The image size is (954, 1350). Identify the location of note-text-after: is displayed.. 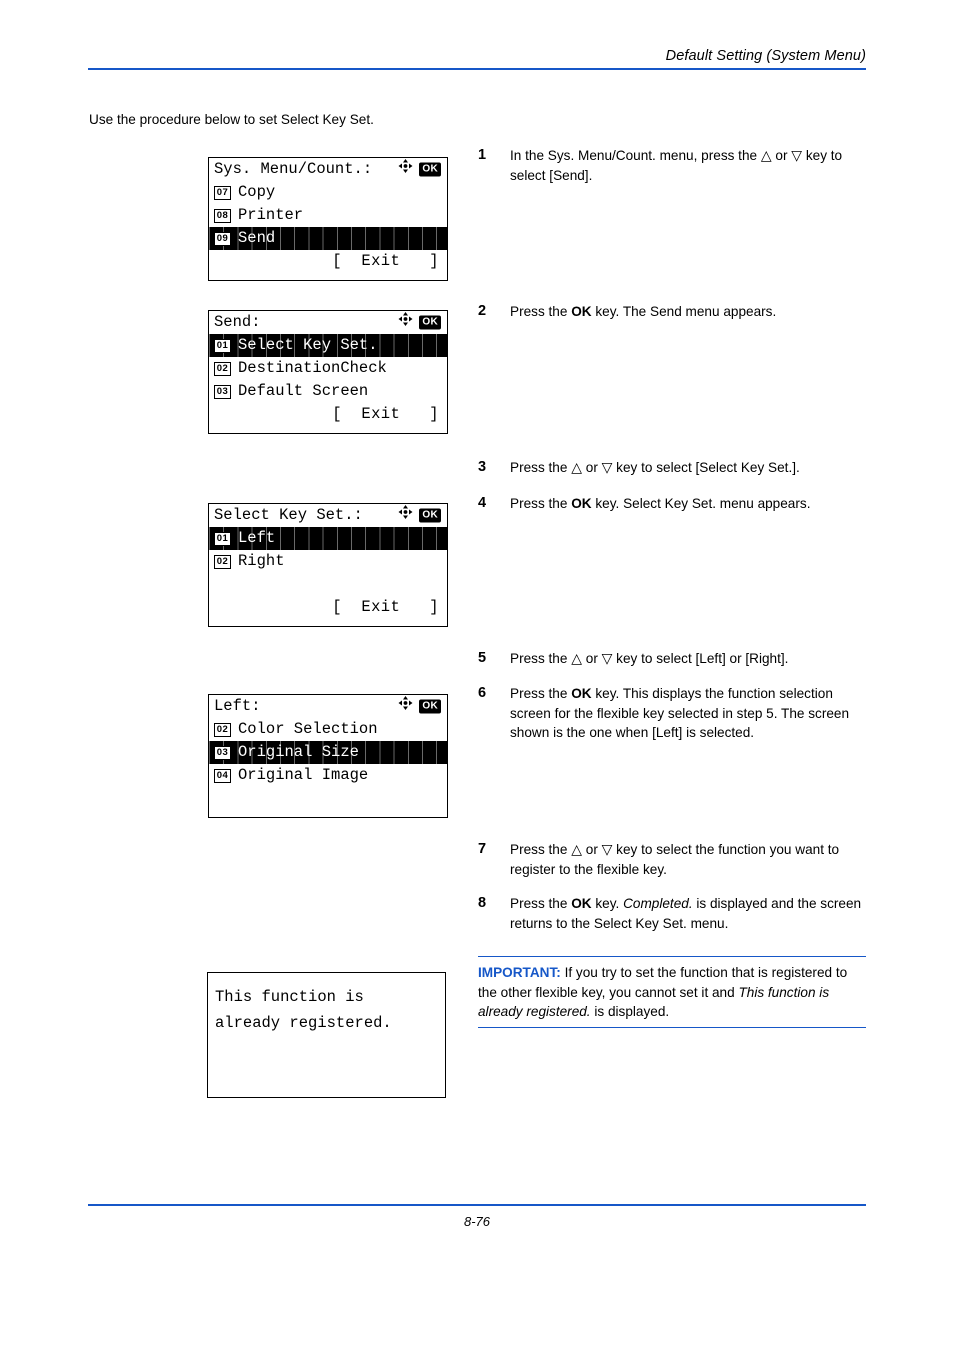
(630, 1012).